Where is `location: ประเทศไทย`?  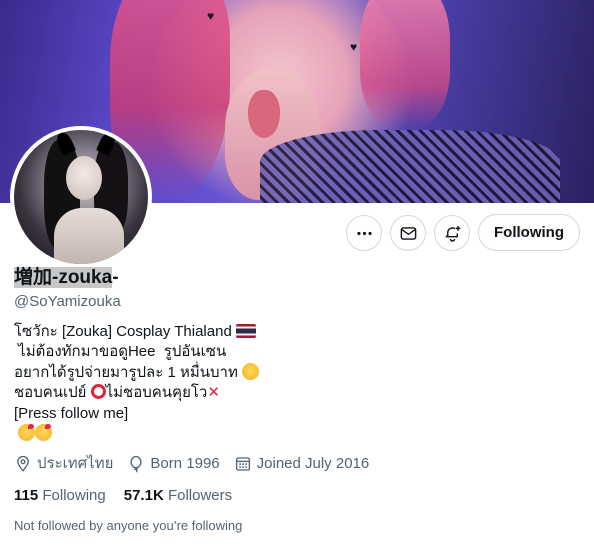 location: ประเทศไทย is located at coordinates (63, 464).